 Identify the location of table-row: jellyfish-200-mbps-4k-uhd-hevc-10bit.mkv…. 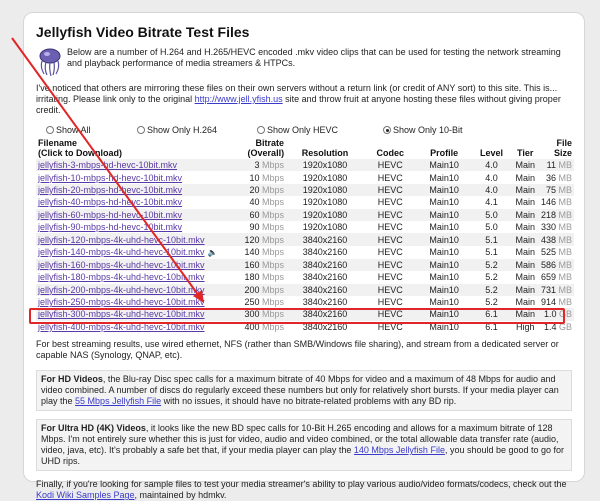
(305, 289).